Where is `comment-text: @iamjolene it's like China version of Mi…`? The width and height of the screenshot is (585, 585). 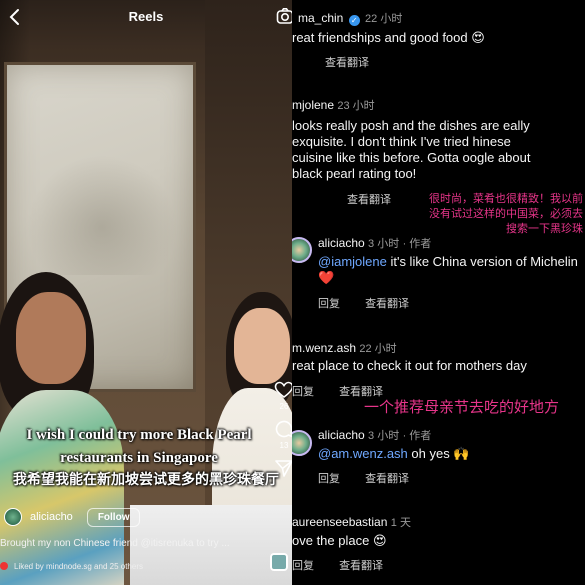
comment-text: @iamjolene it's like China version of Mi… is located at coordinates (448, 269).